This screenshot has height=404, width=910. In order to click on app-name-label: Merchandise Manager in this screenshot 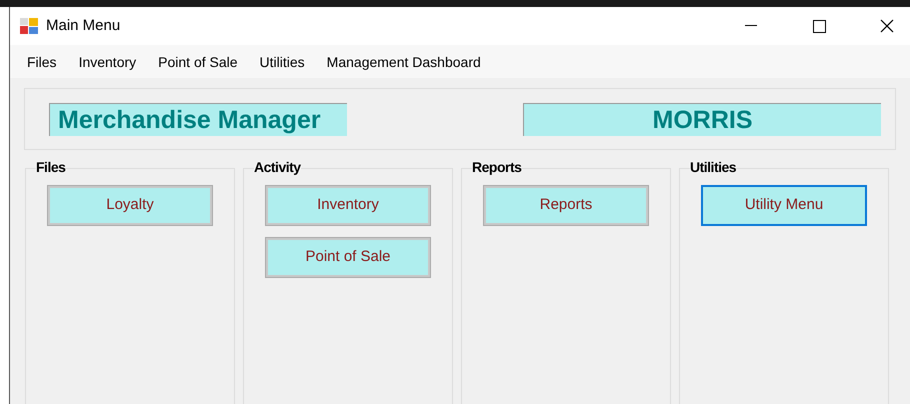, I will do `click(198, 119)`.